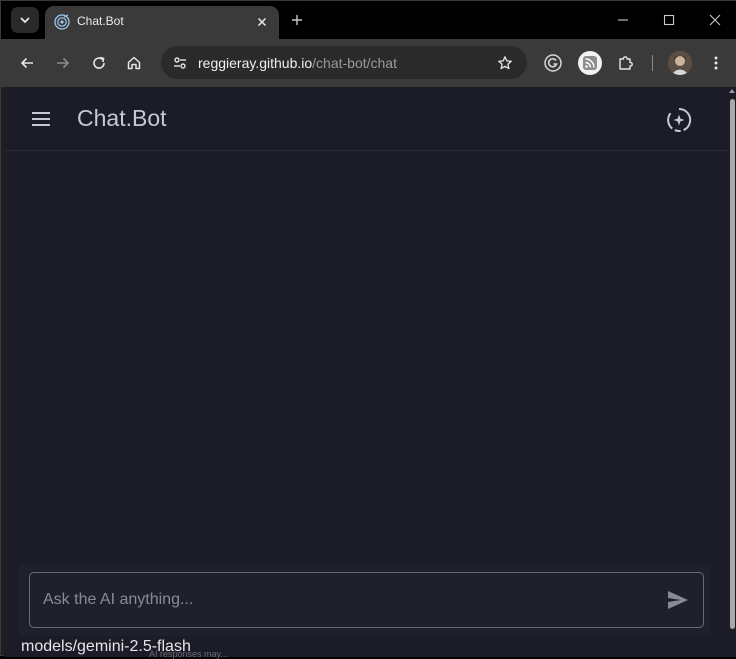 This screenshot has width=736, height=659. I want to click on toolbar-divider, so click(652, 63).